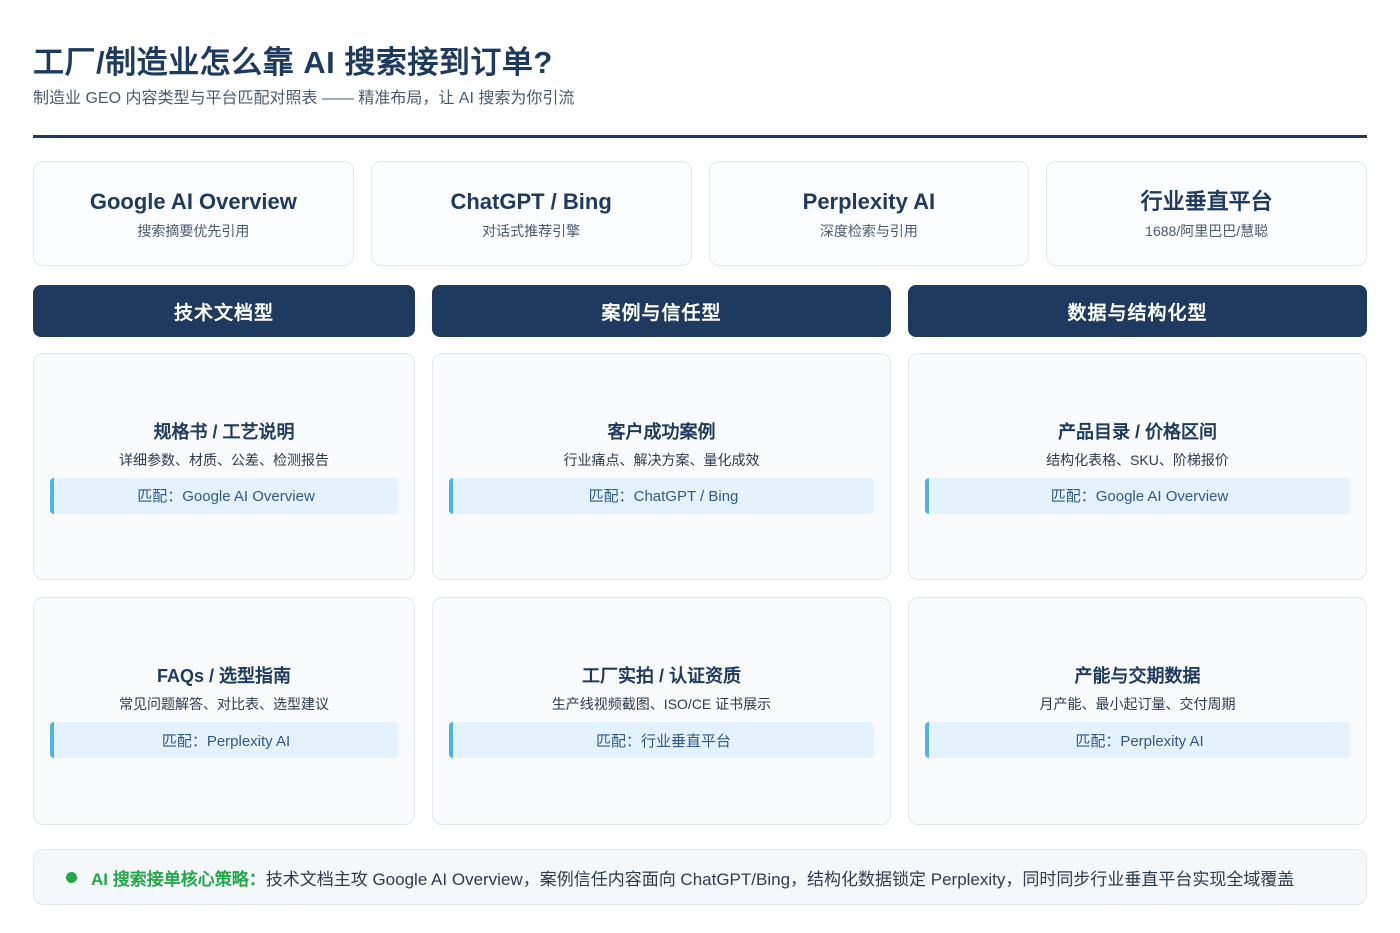 The width and height of the screenshot is (1400, 933). What do you see at coordinates (1137, 459) in the screenshot?
I see `card-desc: 结构化表格、SKU、阶梯报价` at bounding box center [1137, 459].